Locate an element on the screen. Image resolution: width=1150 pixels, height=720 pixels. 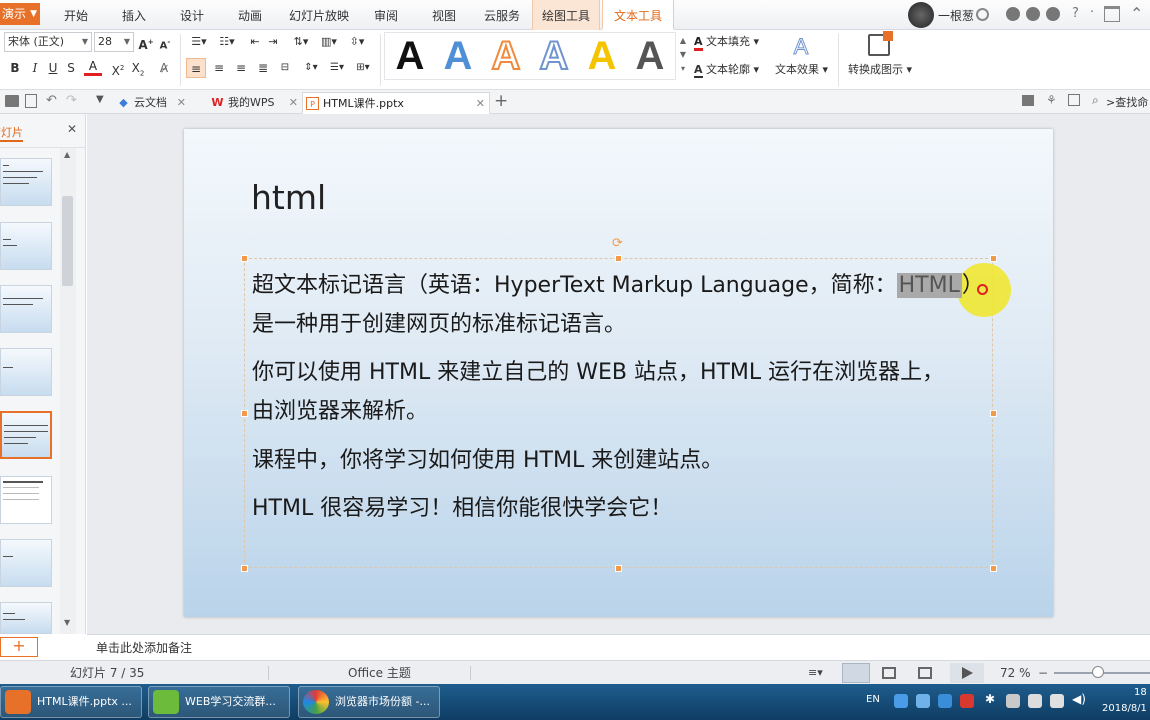
paragraph-2: 你可以使用 HTML 来建立自己的 WEB 站点，HTML 运行在浏览器上， is located at coordinates (598, 373).